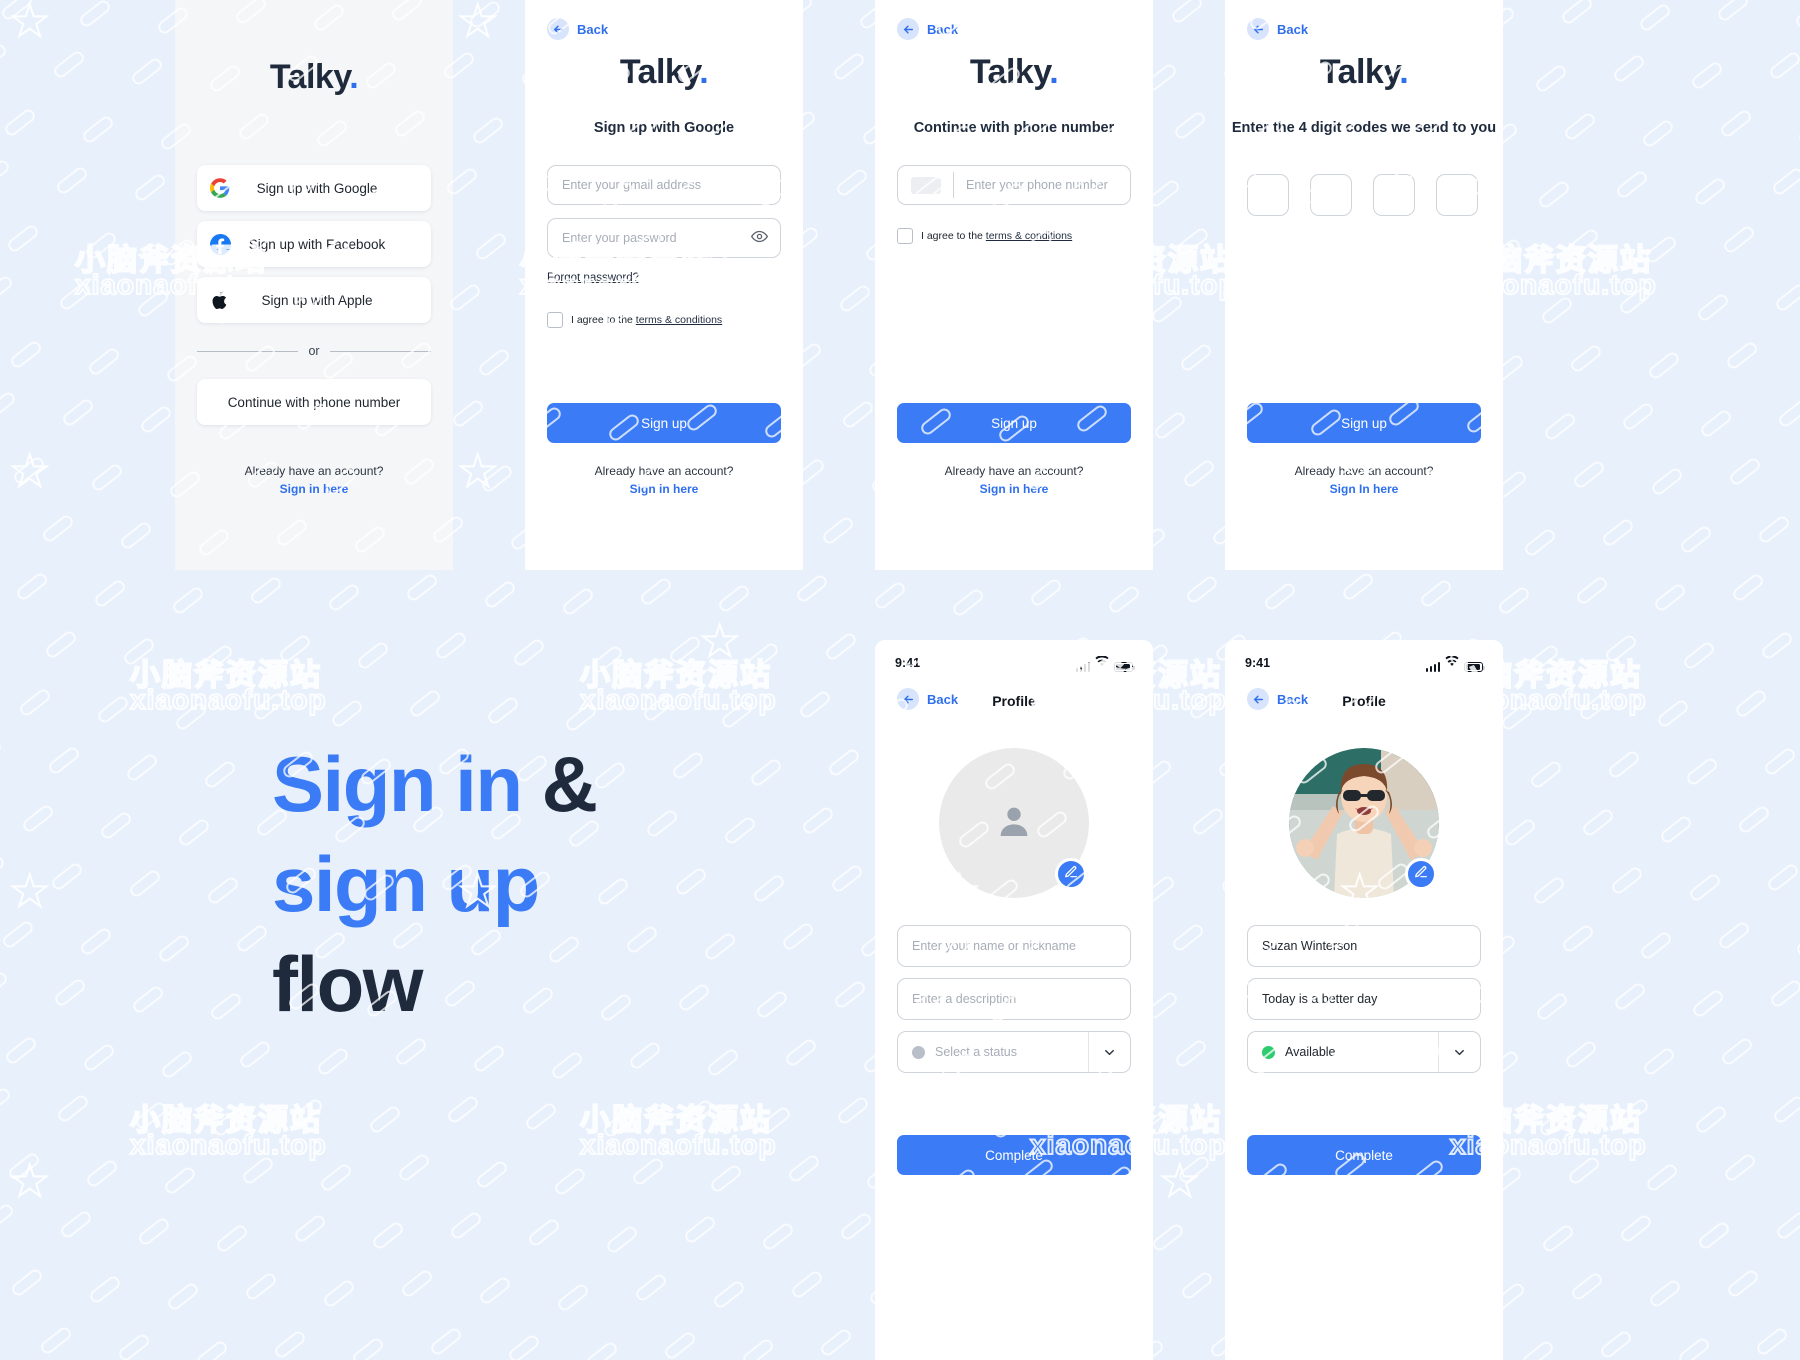 The width and height of the screenshot is (1800, 1360). Describe the element at coordinates (1310, 946) in the screenshot. I see `name-value: Suzan Winterson` at that location.